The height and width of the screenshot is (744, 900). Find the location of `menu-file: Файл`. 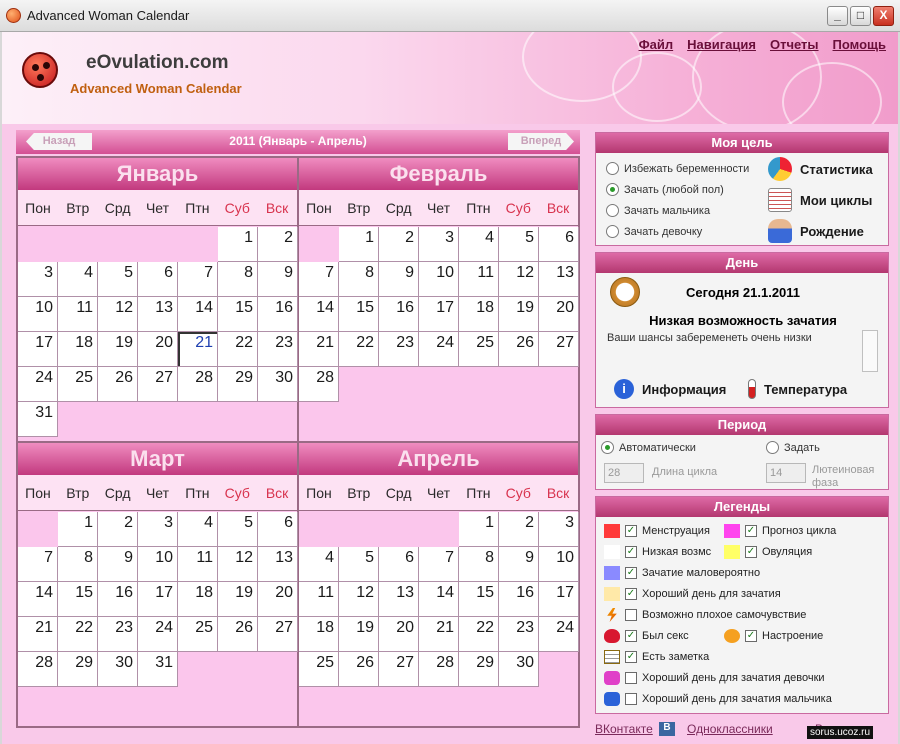

menu-file: Файл is located at coordinates (656, 44).